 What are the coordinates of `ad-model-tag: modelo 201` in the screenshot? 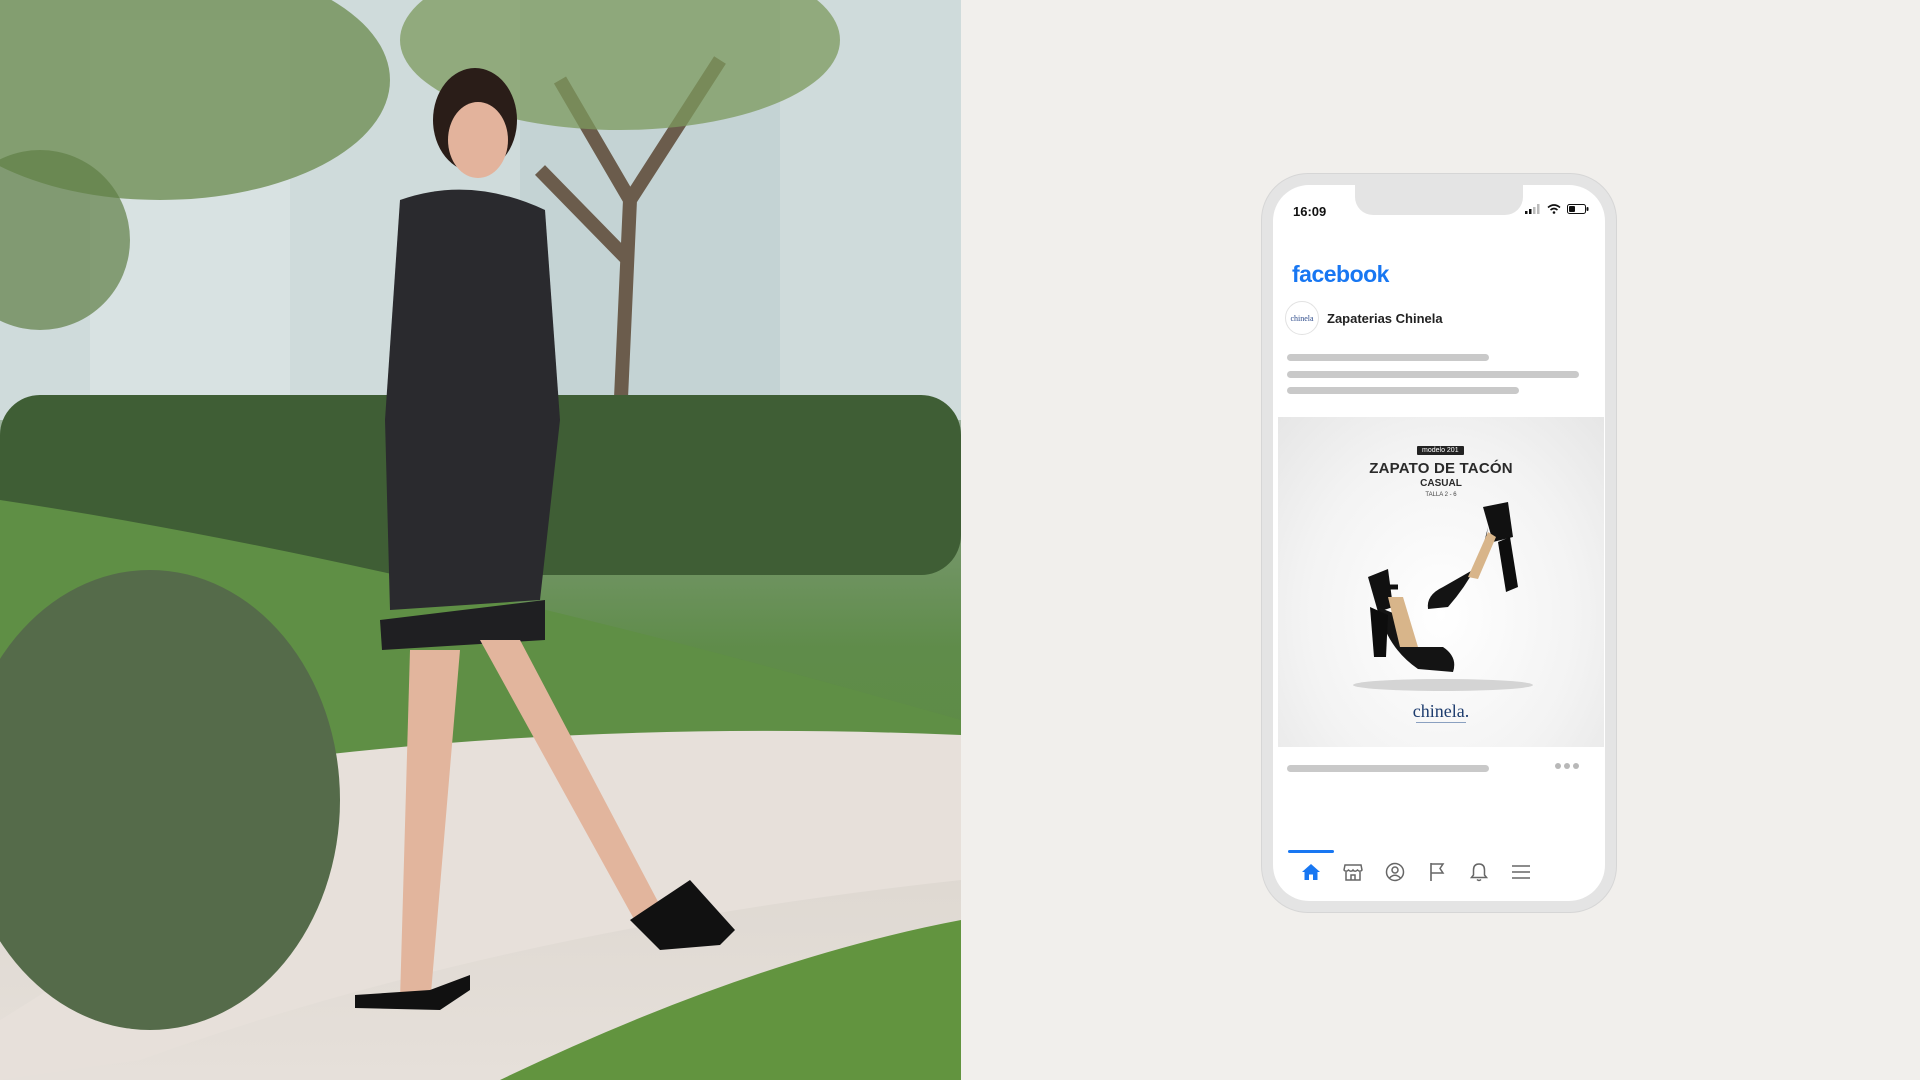 It's located at (1440, 450).